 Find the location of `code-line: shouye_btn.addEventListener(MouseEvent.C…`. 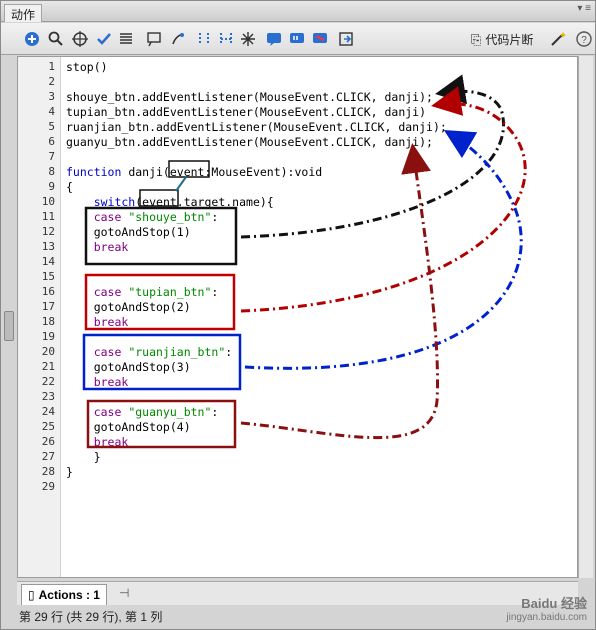

code-line: shouye_btn.addEventListener(MouseEvent.C… is located at coordinates (249, 97).